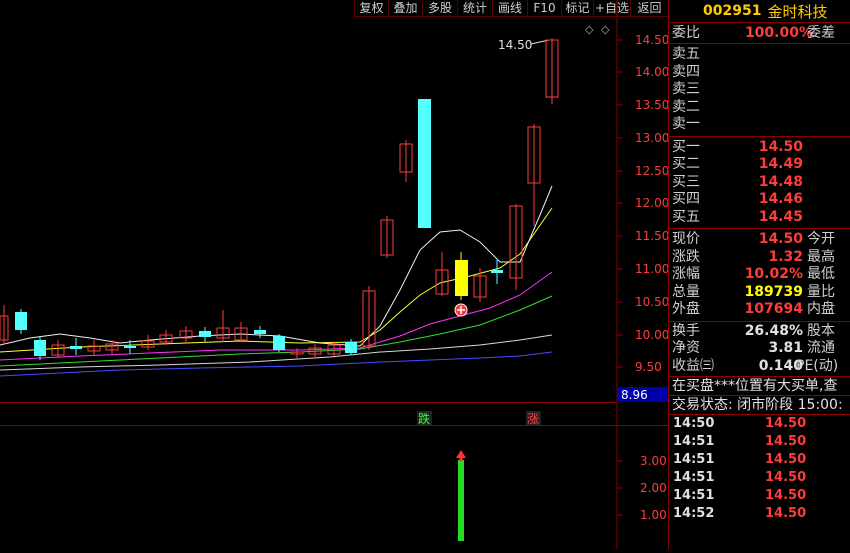  Describe the element at coordinates (753, 330) in the screenshot. I see `stat-row: 换手 26.48% 股本` at that location.